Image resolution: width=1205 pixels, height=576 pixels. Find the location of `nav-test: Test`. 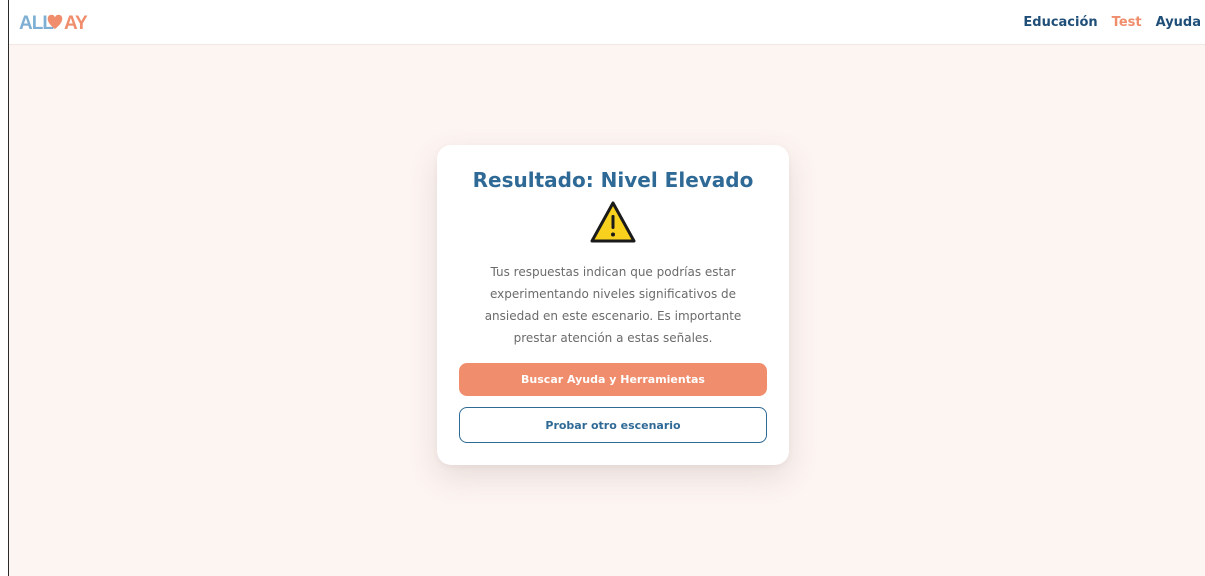

nav-test: Test is located at coordinates (1127, 22).